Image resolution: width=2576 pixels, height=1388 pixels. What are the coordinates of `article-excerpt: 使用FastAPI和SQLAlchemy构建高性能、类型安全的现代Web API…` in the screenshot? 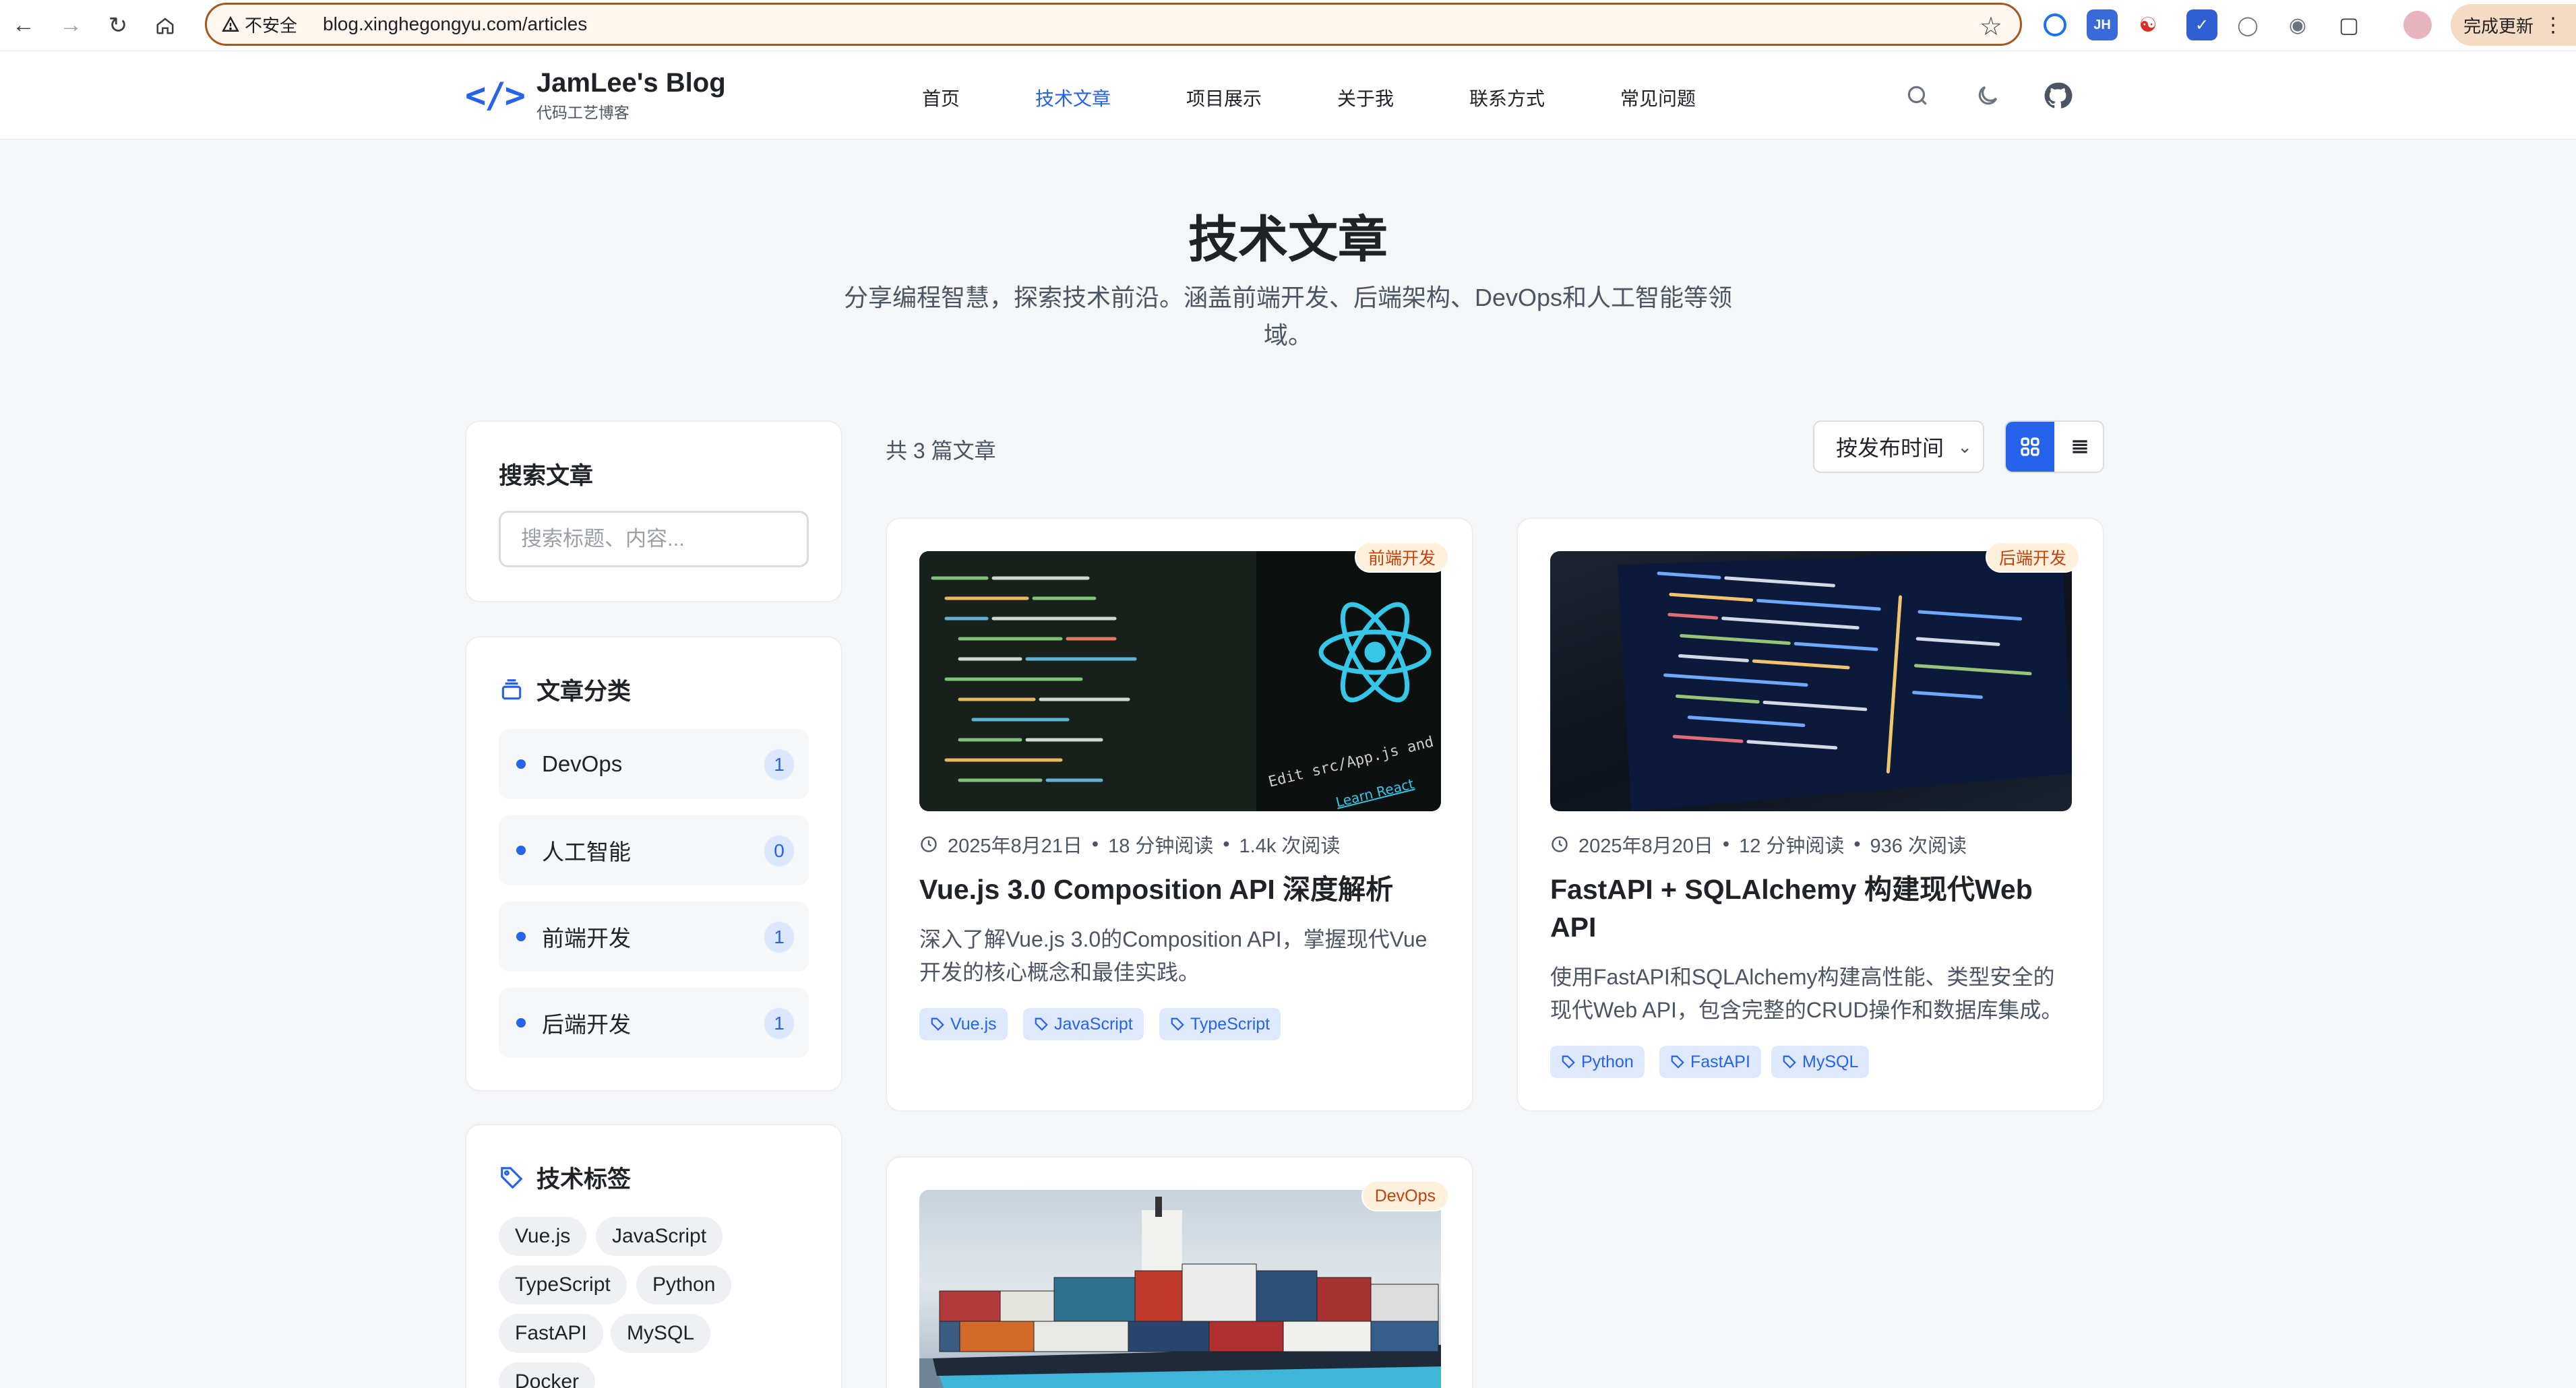 It's located at (1807, 993).